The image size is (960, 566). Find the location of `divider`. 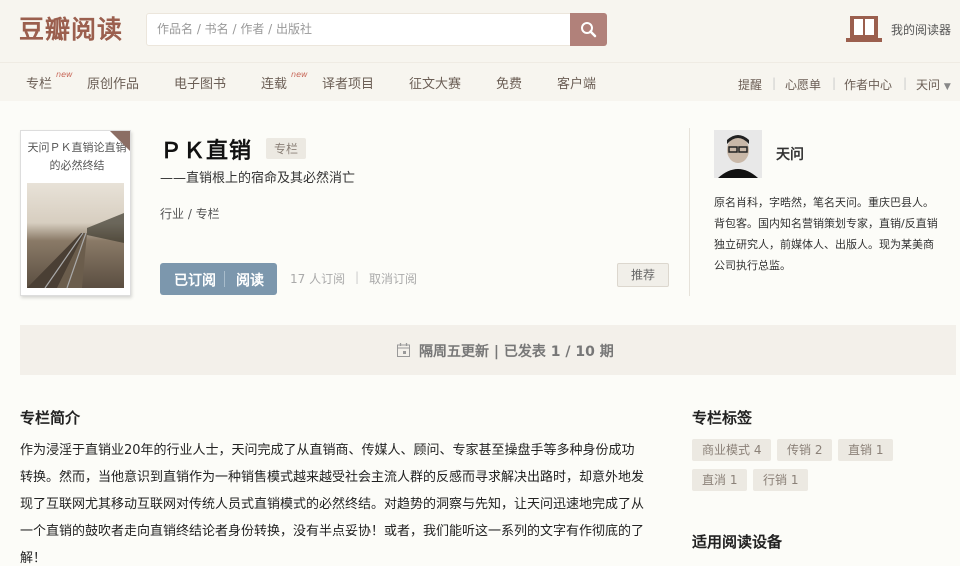

divider is located at coordinates (689, 212).